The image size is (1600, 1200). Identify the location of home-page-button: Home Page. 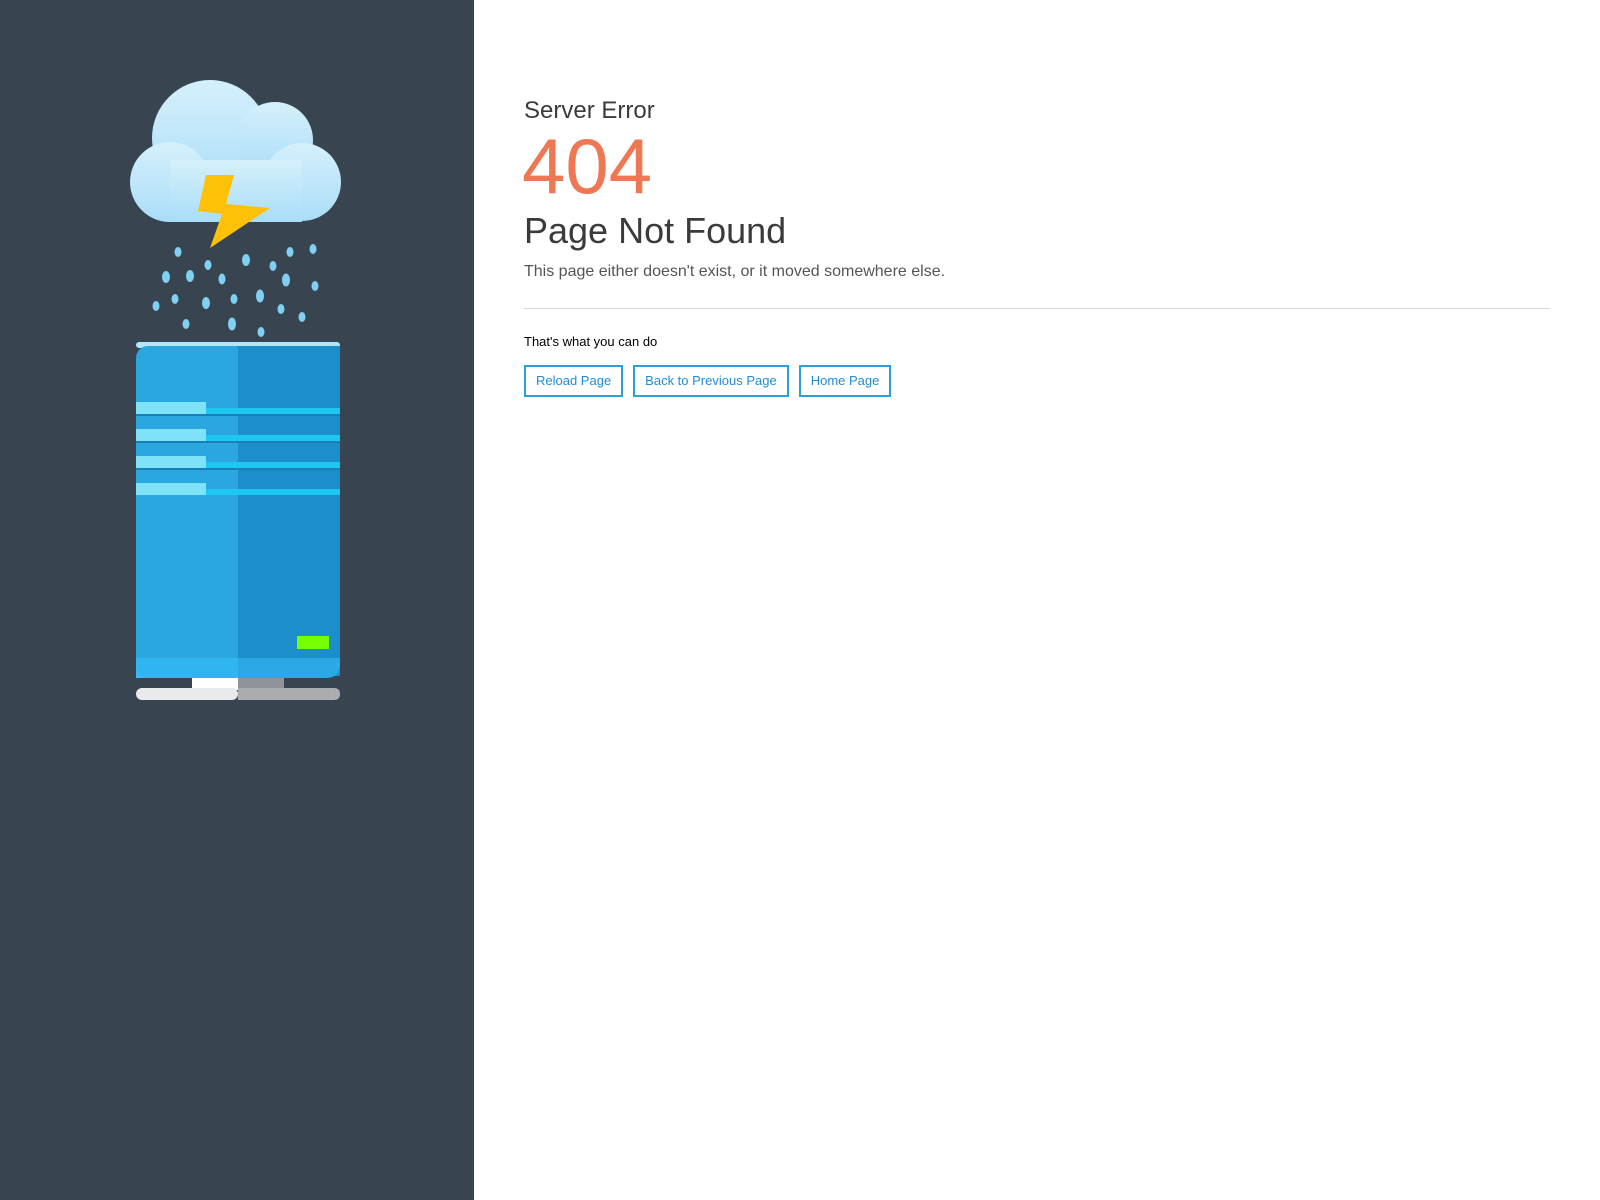
(845, 381).